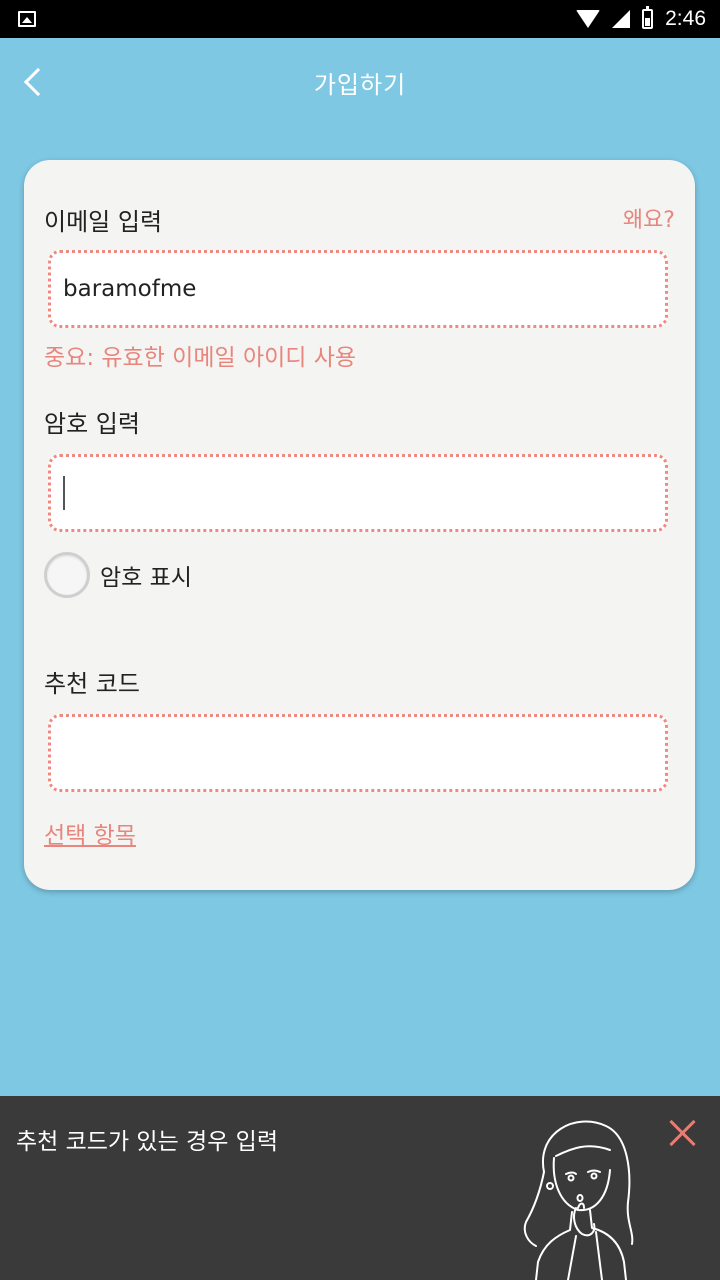  Describe the element at coordinates (685, 18) in the screenshot. I see `status-time: 2:46` at that location.